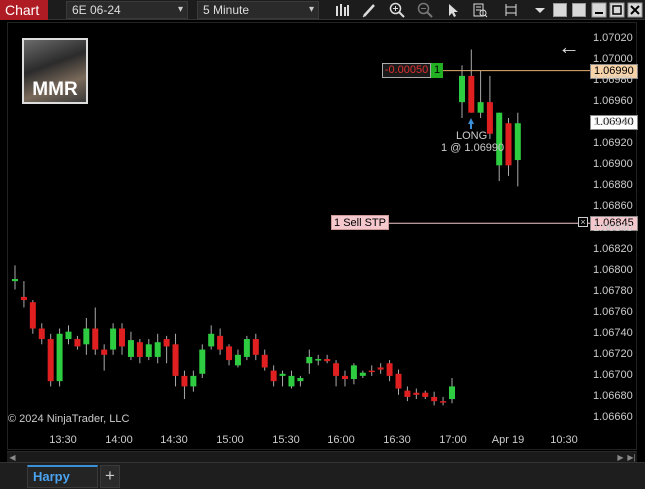  I want to click on y-tick-label: 1.06940, so click(613, 122).